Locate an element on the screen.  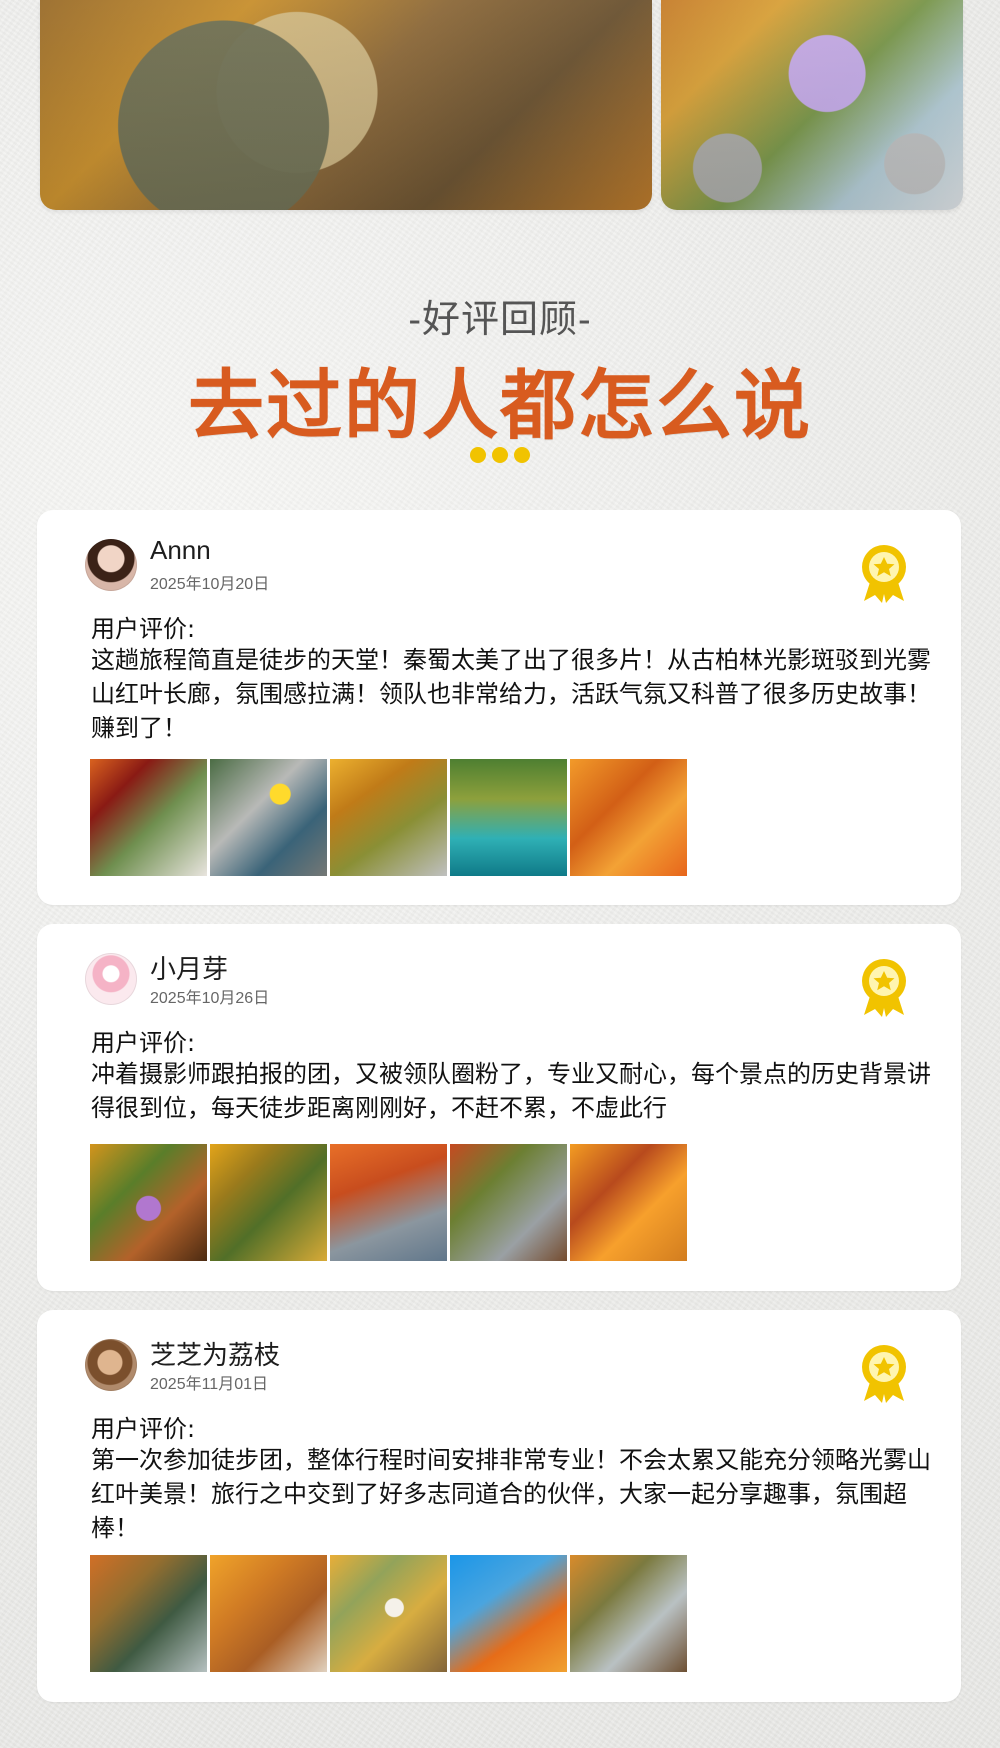
section-dots is located at coordinates (500, 455).